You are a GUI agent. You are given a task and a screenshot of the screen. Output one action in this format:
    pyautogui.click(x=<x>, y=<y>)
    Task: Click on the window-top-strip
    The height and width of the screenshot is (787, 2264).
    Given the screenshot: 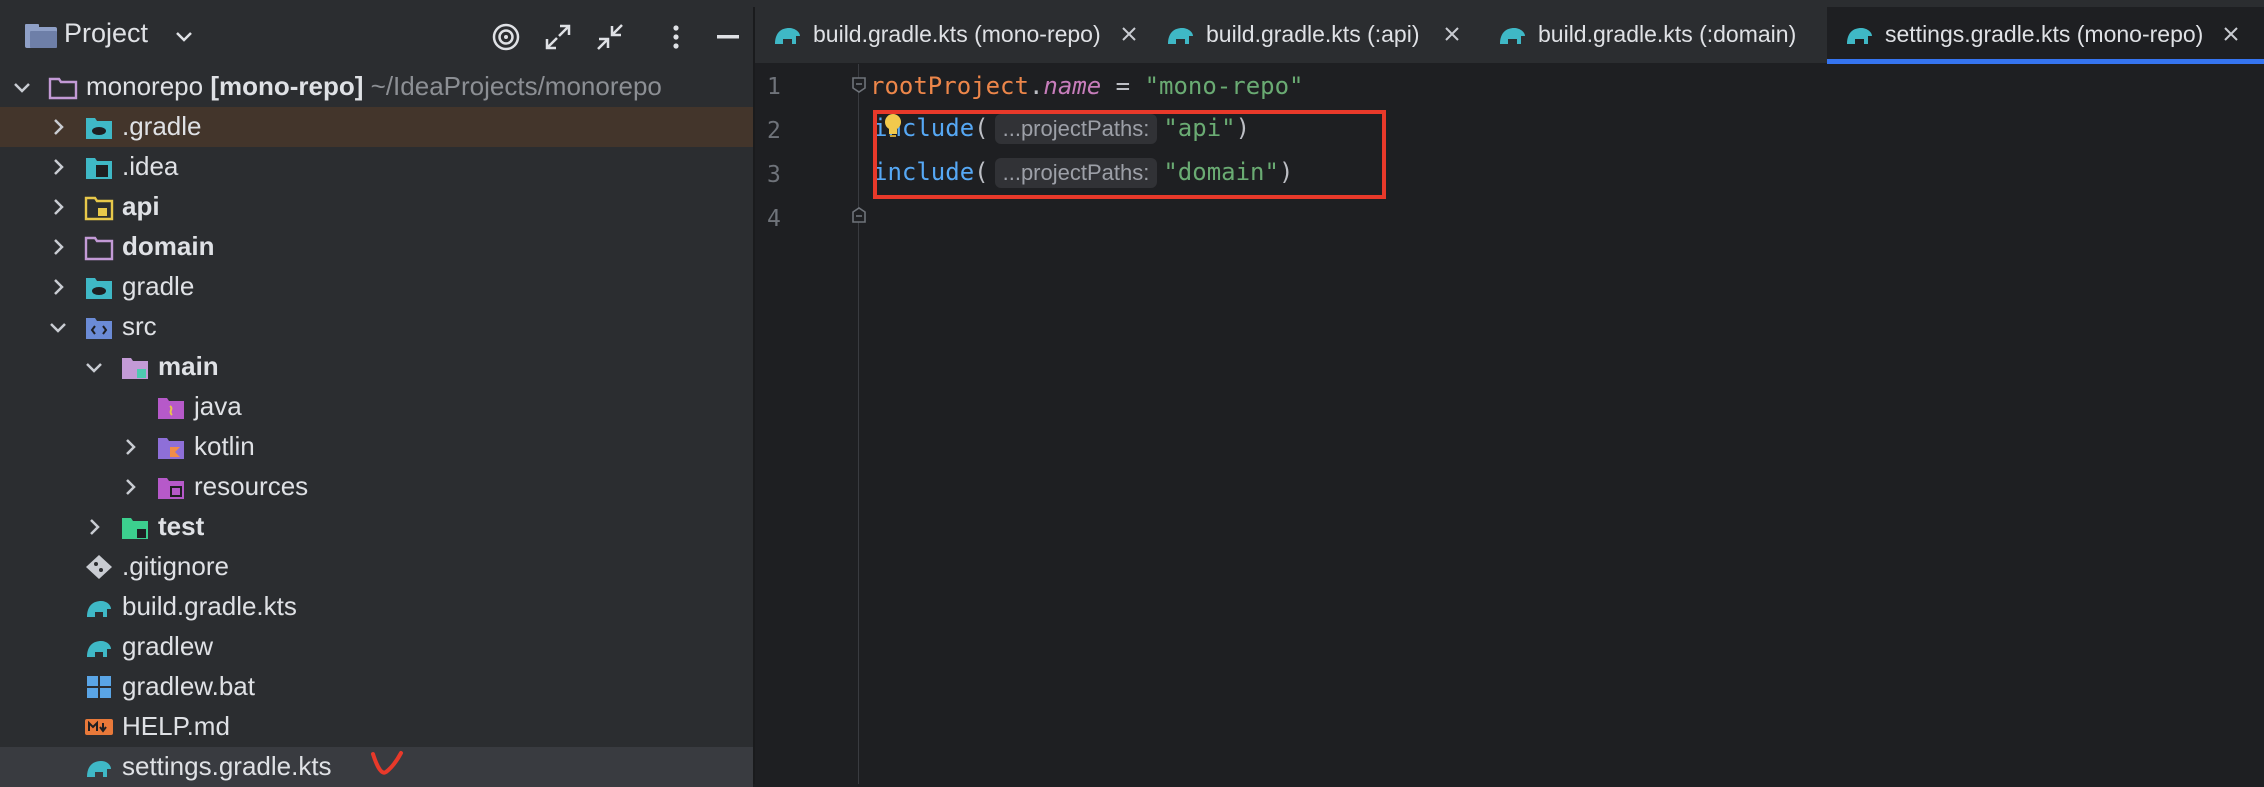 What is the action you would take?
    pyautogui.click(x=1132, y=3)
    